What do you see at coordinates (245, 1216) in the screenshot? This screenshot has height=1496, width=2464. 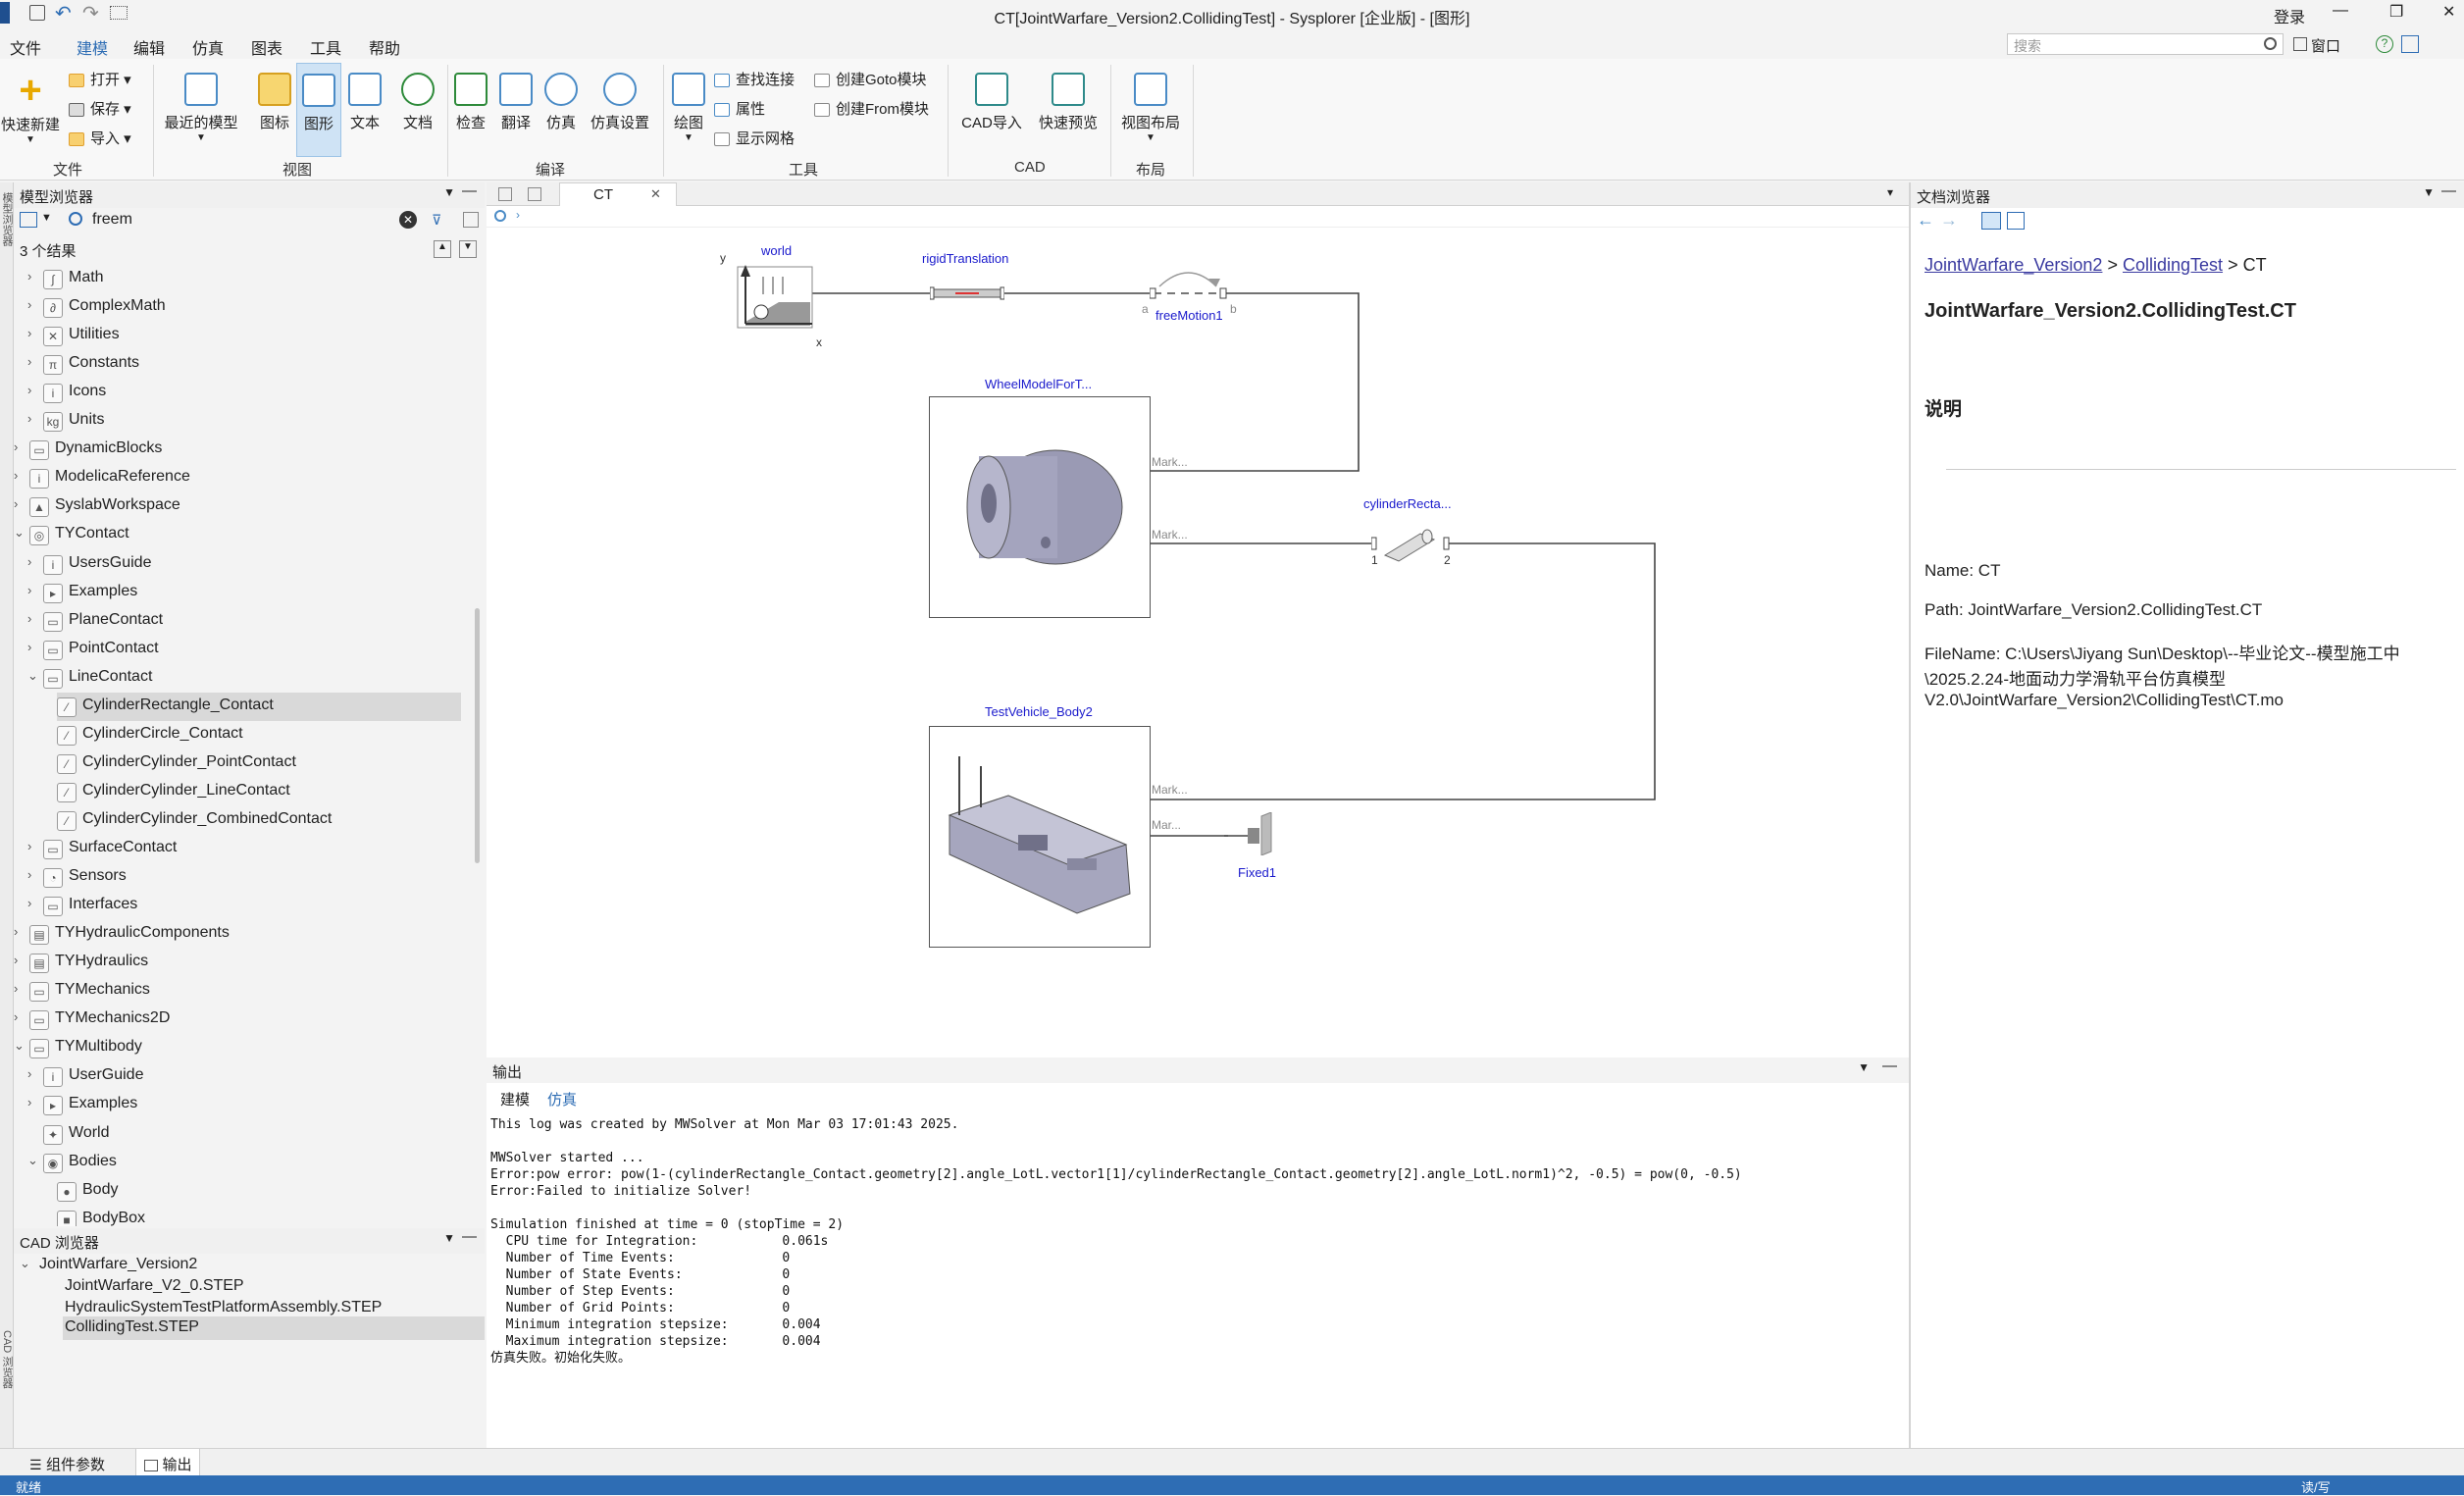 I see `tree-item: ■ BodyBox` at bounding box center [245, 1216].